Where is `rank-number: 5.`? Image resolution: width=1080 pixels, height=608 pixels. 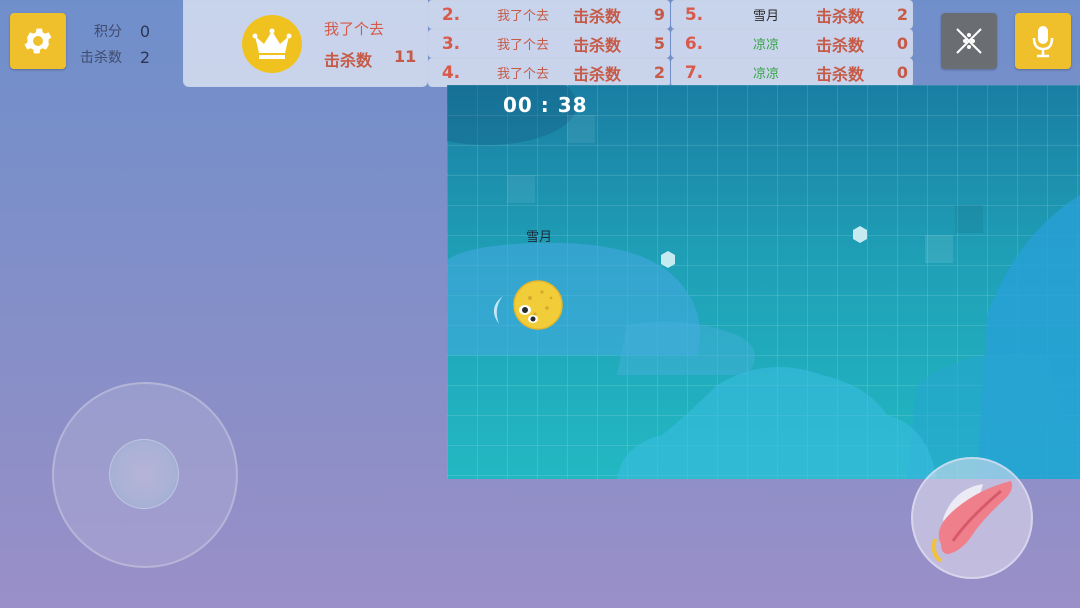
rank-number: 5. is located at coordinates (694, 14).